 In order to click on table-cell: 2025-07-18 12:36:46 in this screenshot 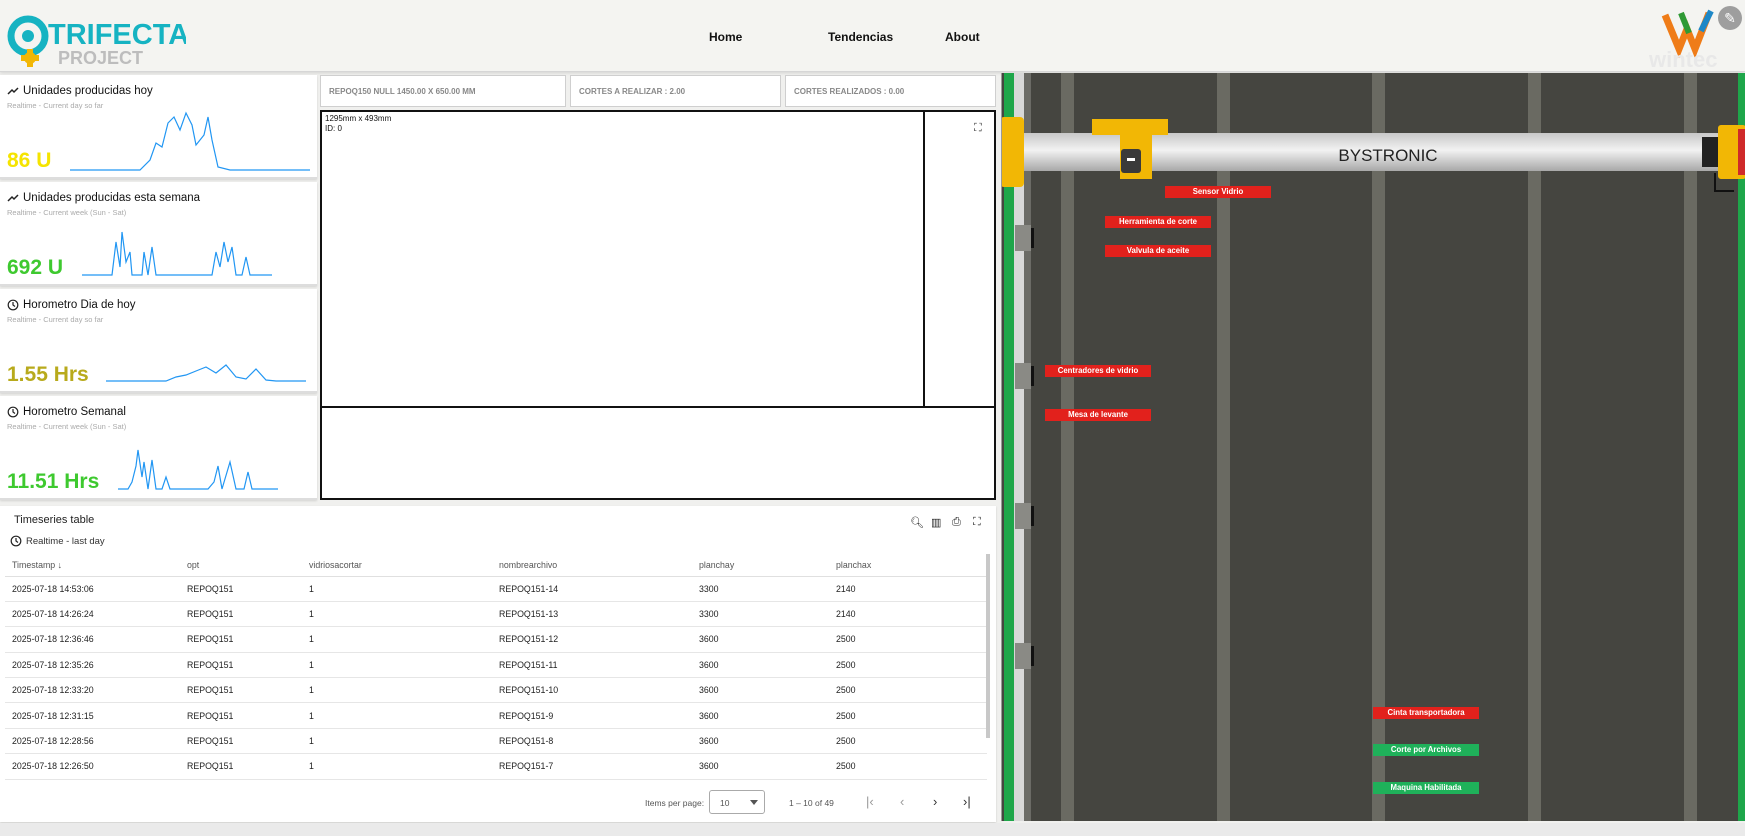, I will do `click(96, 639)`.